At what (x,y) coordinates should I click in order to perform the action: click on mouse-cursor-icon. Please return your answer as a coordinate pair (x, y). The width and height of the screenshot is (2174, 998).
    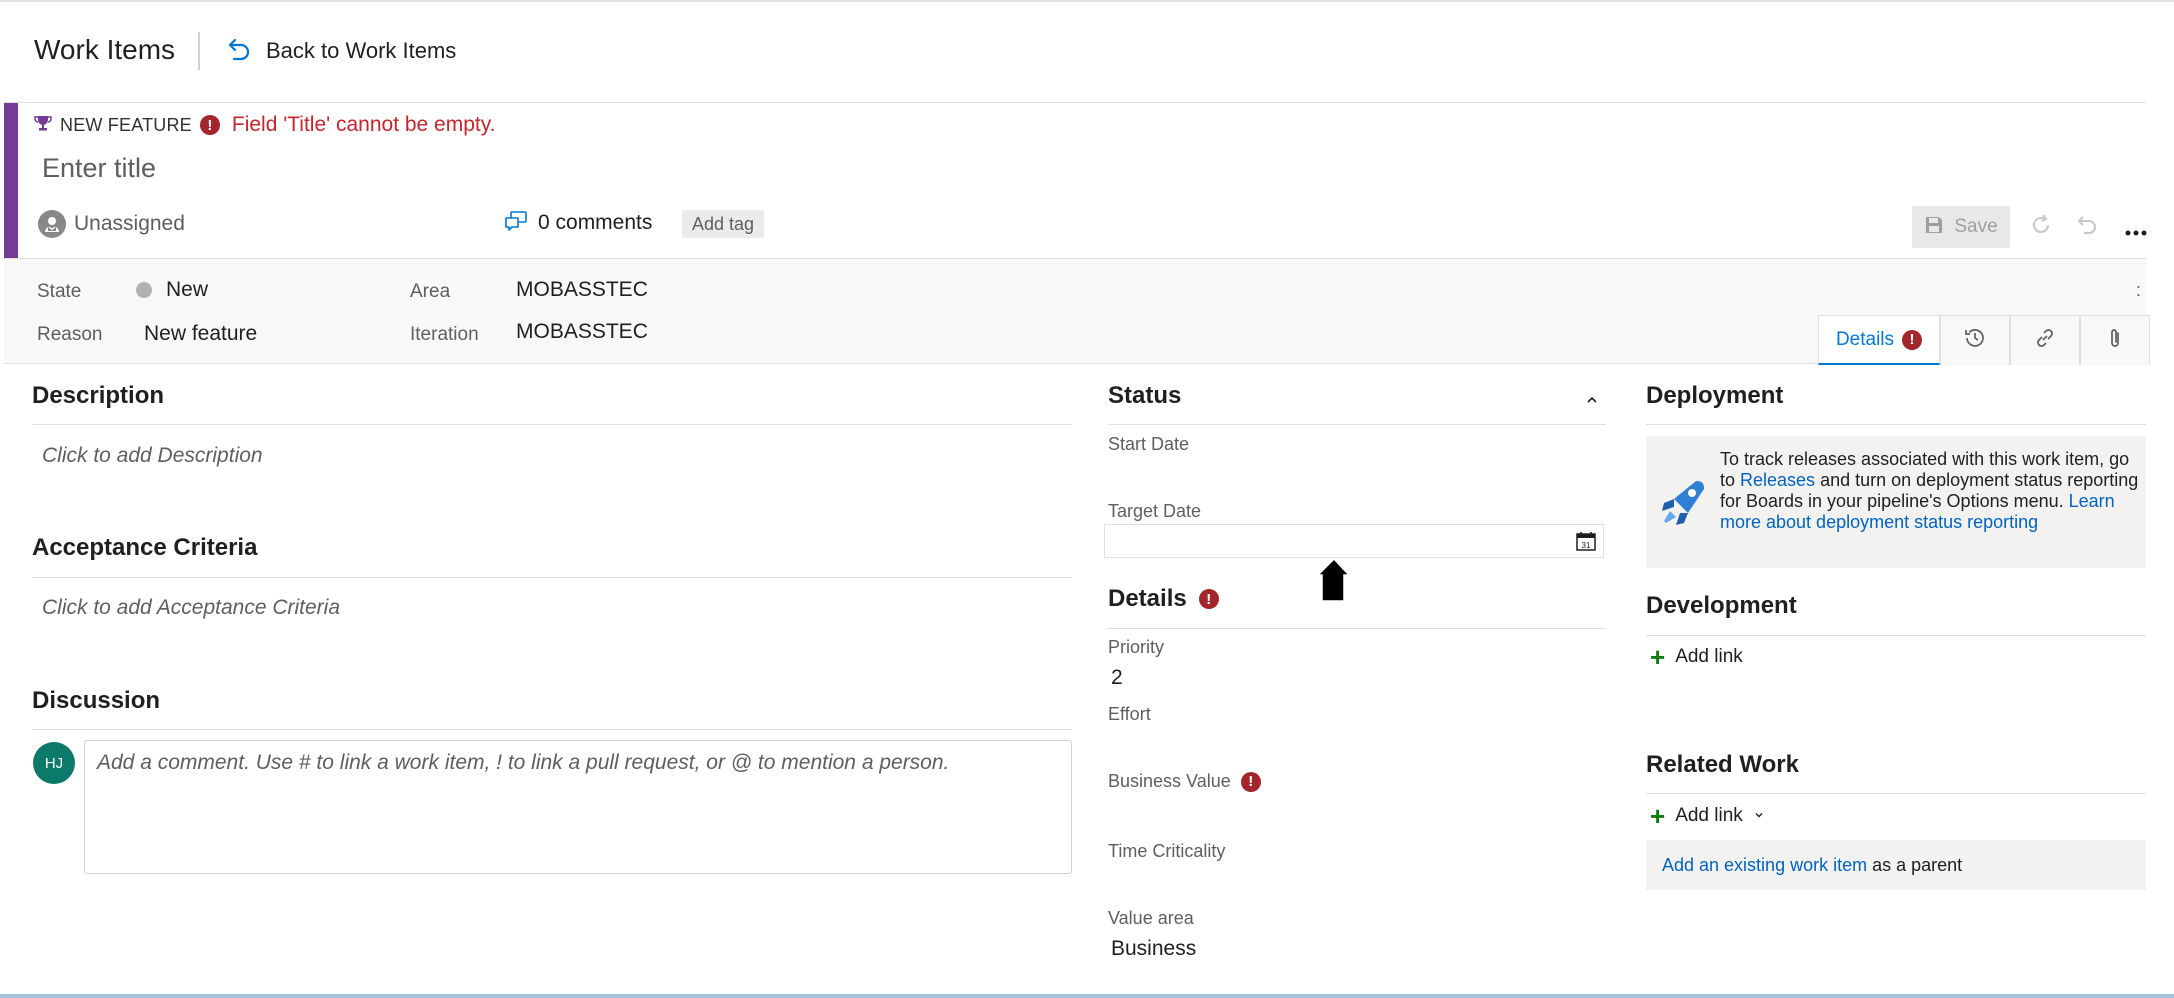
    Looking at the image, I should click on (1334, 582).